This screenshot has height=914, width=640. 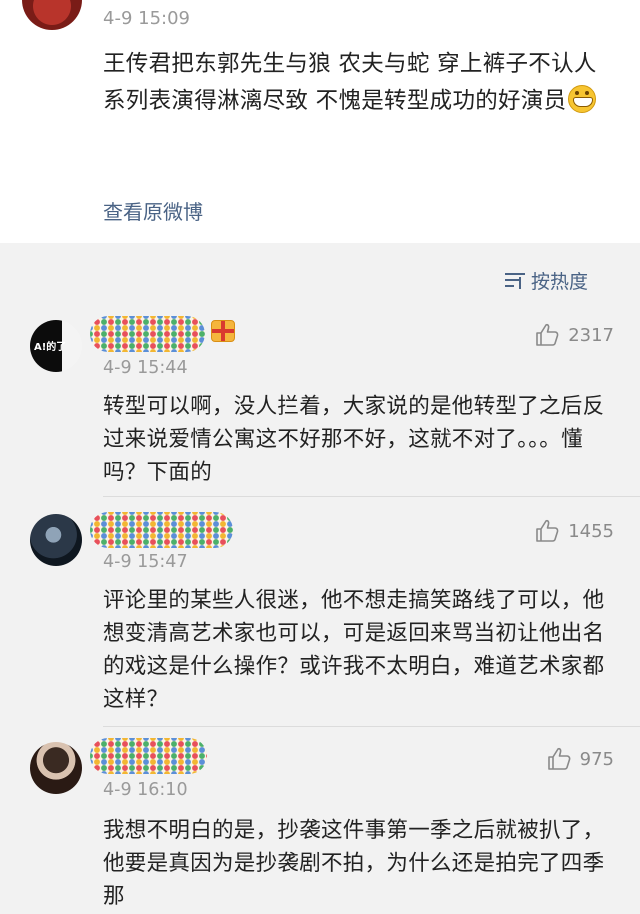 What do you see at coordinates (223, 331) in the screenshot?
I see `gift-badge-icon` at bounding box center [223, 331].